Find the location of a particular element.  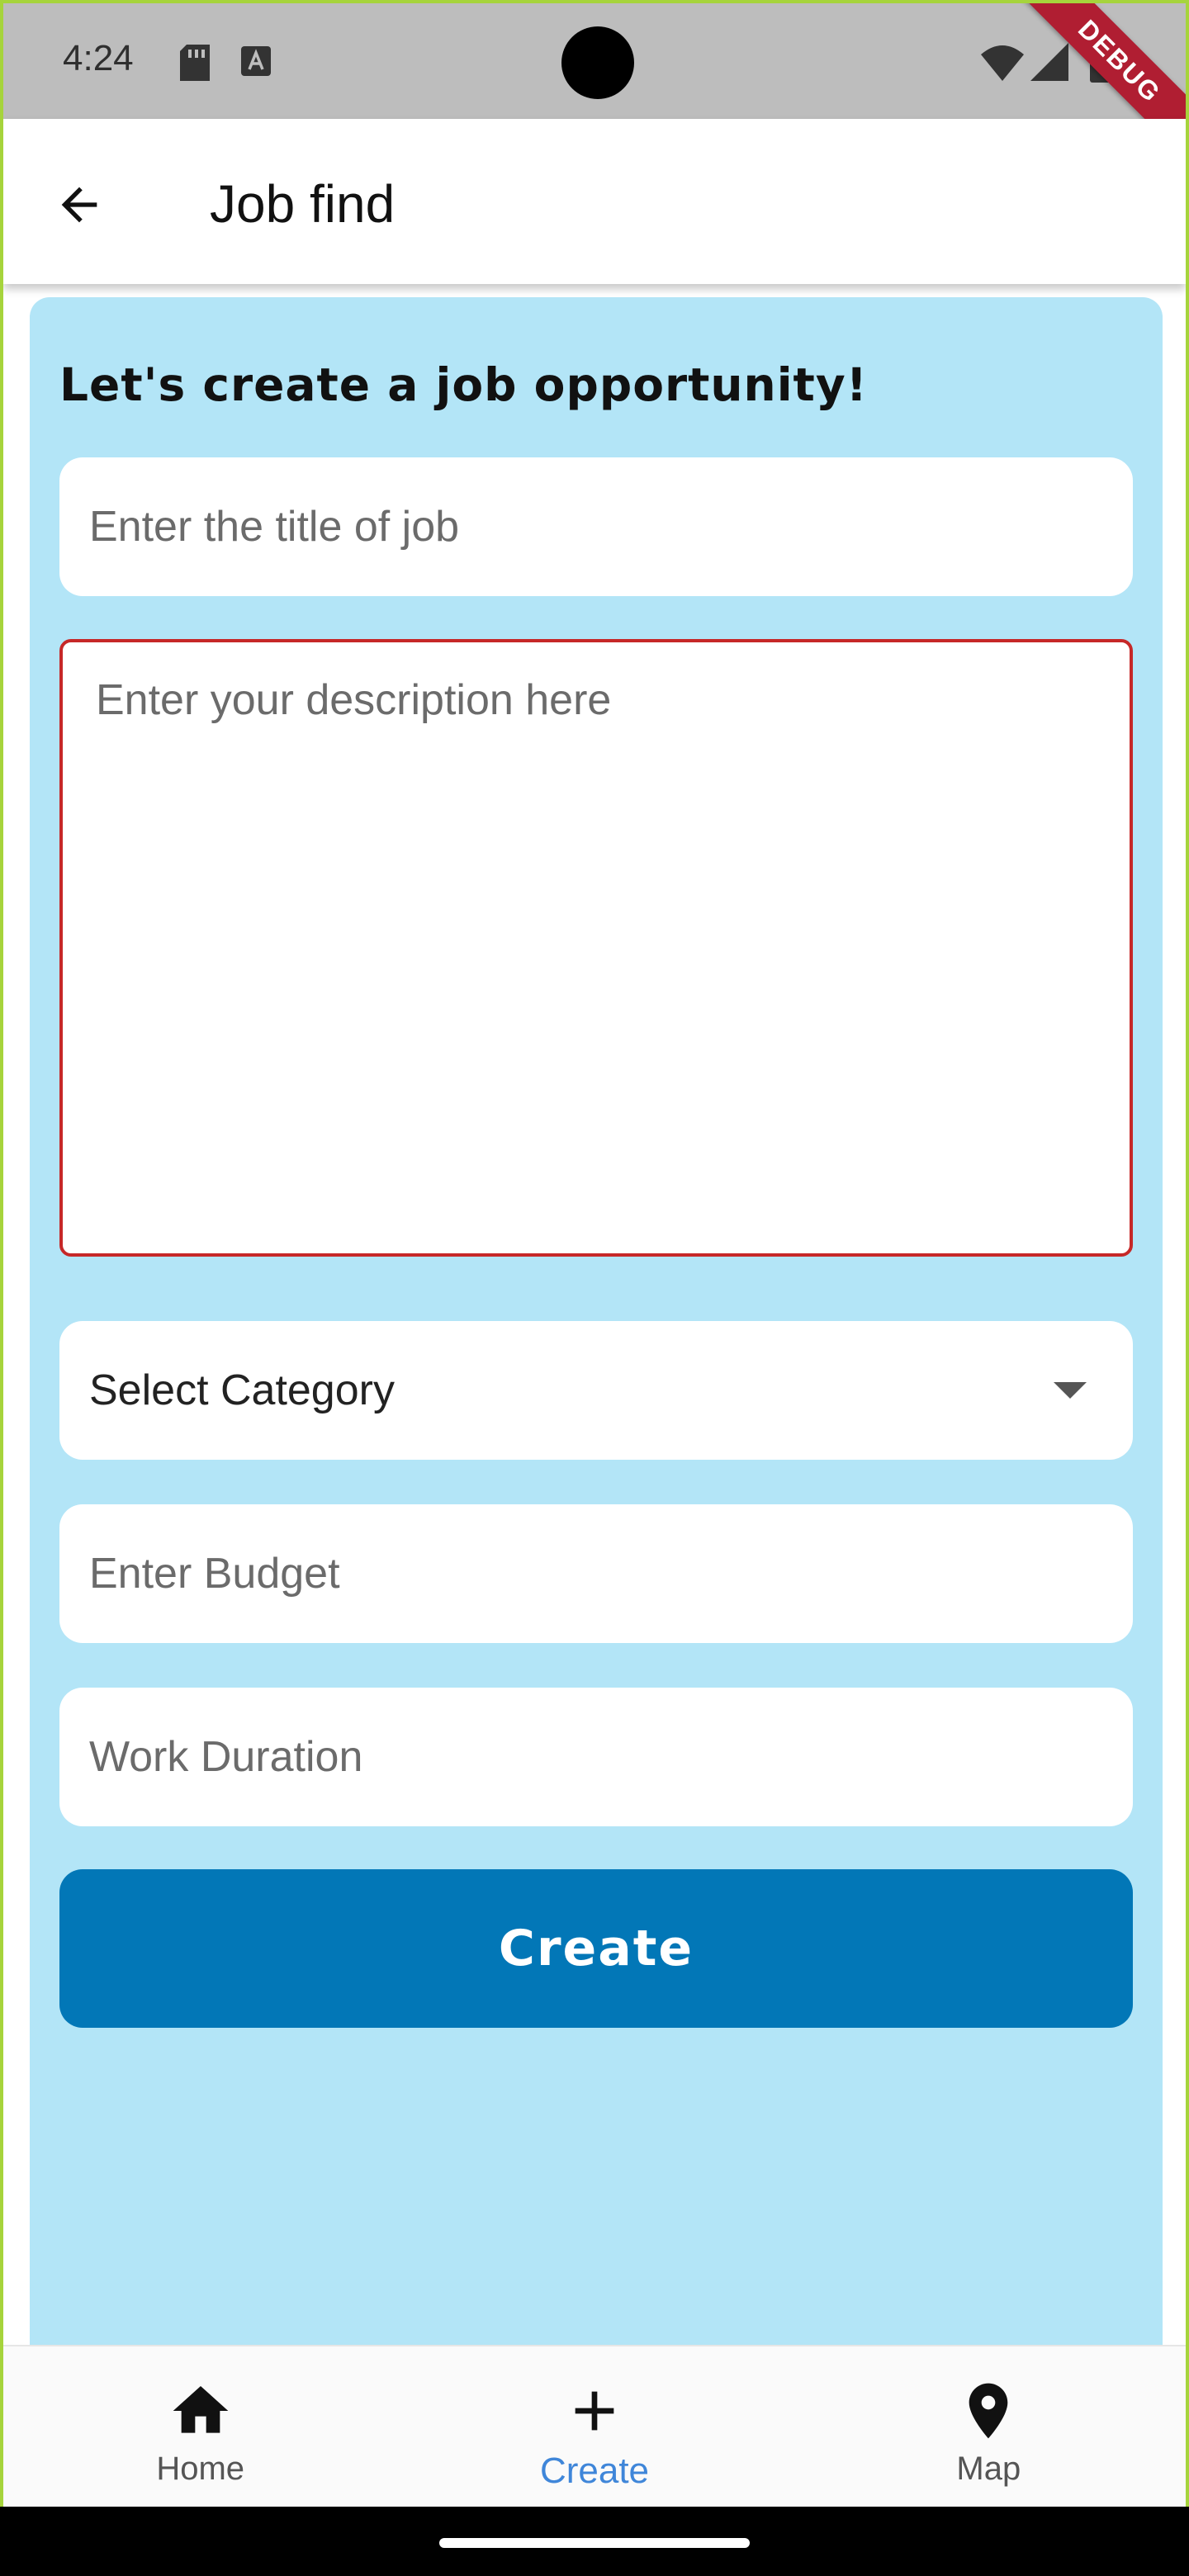

status-bar: 4:24 DEBUG is located at coordinates (594, 87).